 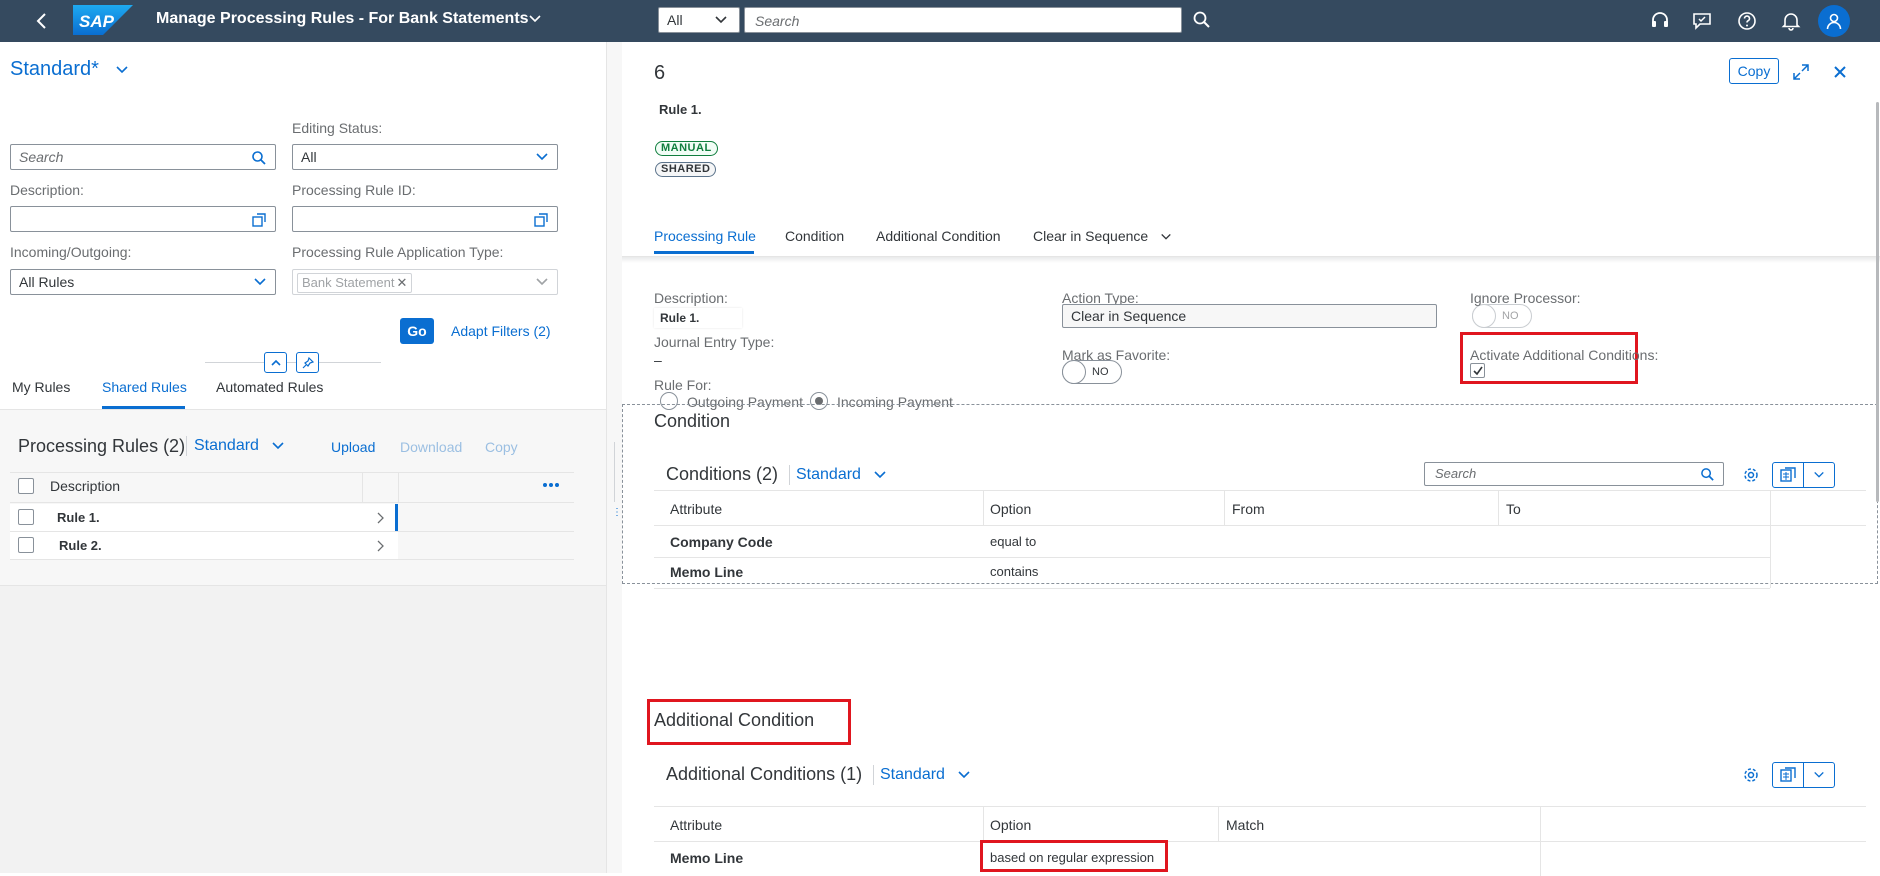 I want to click on application-type-token: Bank Statement ✕, so click(x=355, y=283).